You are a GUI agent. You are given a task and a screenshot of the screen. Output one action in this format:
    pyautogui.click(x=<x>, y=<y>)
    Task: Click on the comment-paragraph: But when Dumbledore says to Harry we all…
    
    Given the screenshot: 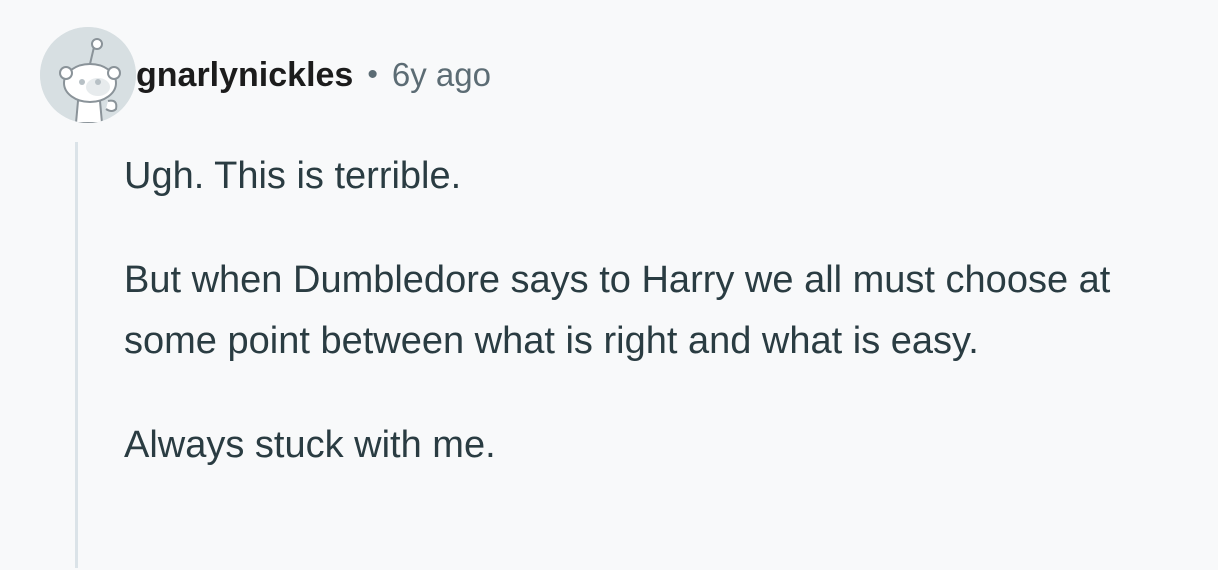 What is the action you would take?
    pyautogui.click(x=617, y=310)
    